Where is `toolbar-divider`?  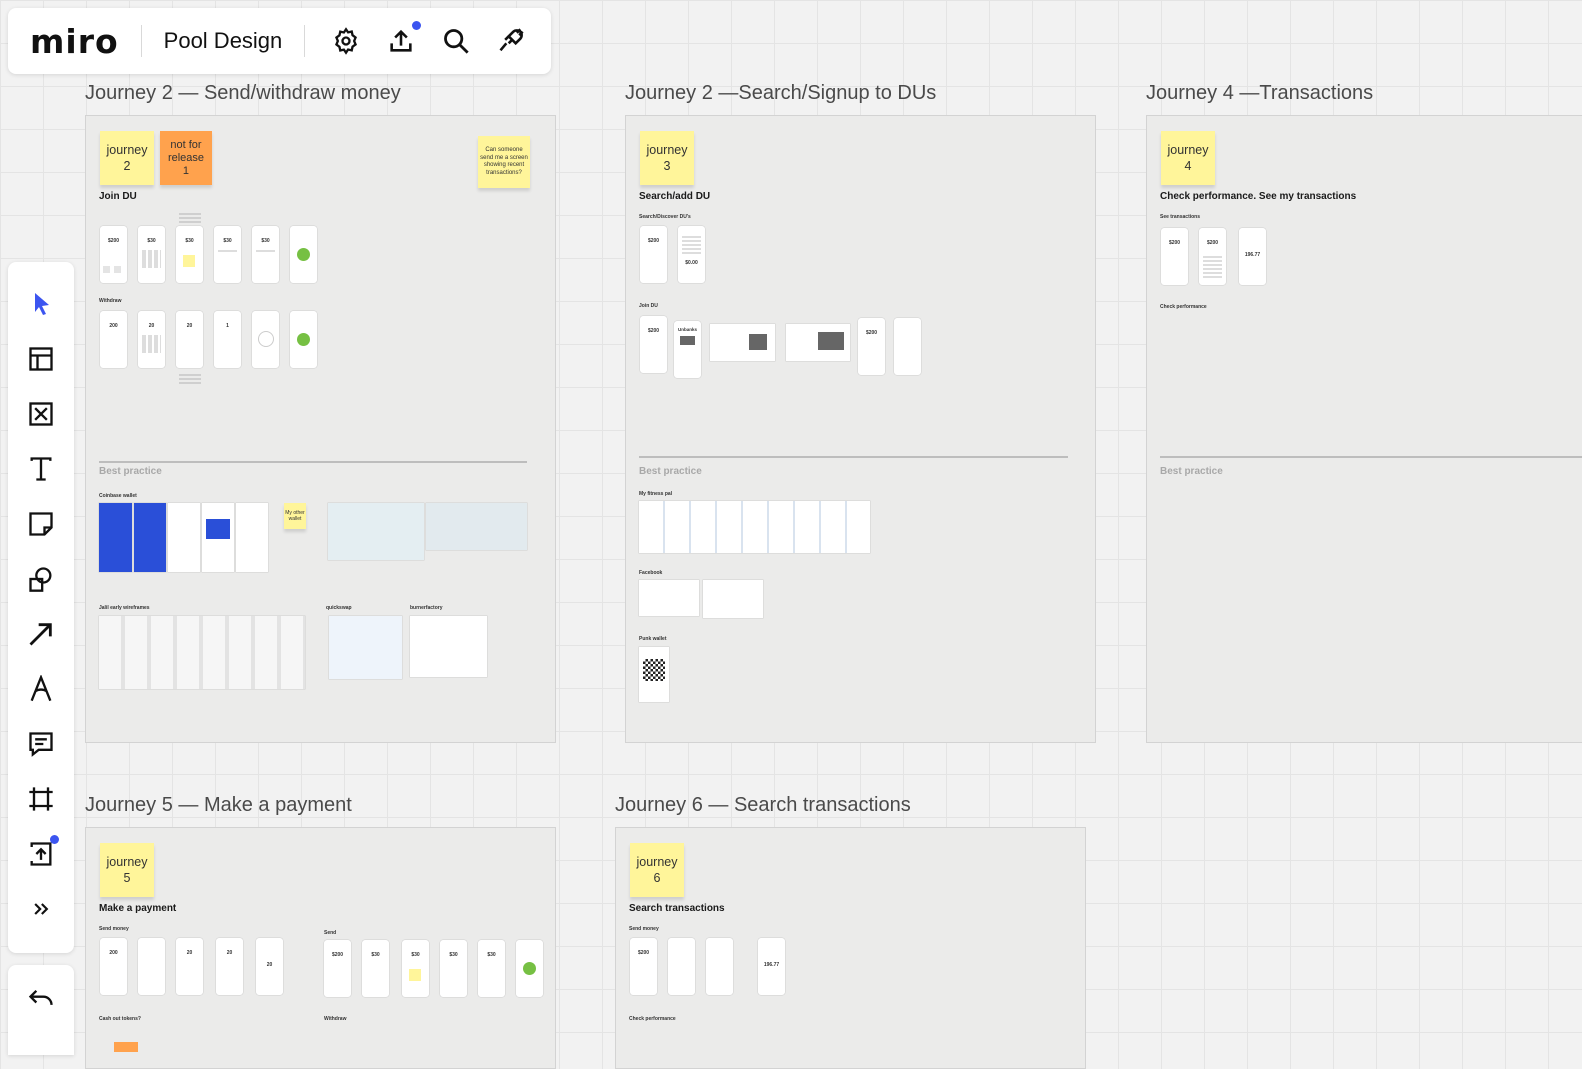
toolbar-divider is located at coordinates (141, 41).